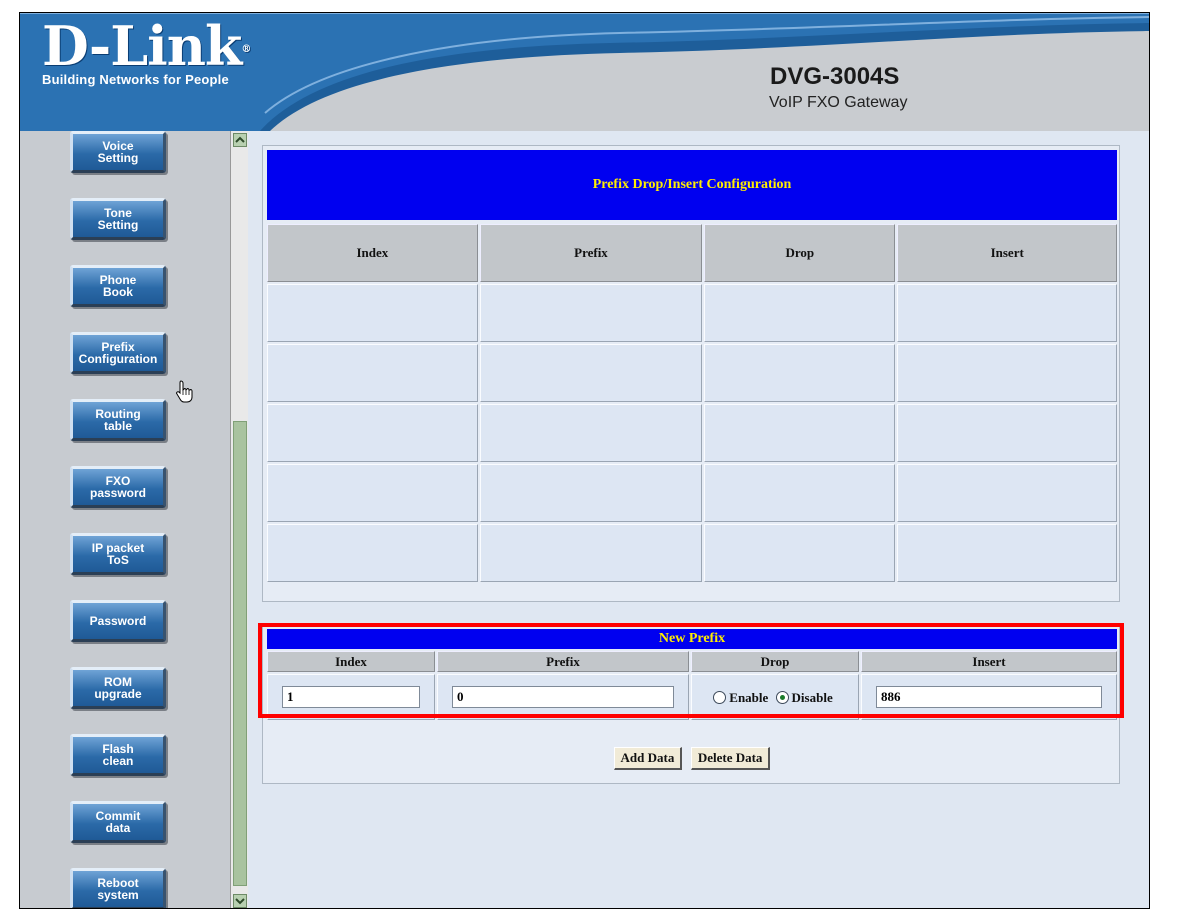  I want to click on sidebar-item-ip-packet-tos: IP packet ToS, so click(118, 554).